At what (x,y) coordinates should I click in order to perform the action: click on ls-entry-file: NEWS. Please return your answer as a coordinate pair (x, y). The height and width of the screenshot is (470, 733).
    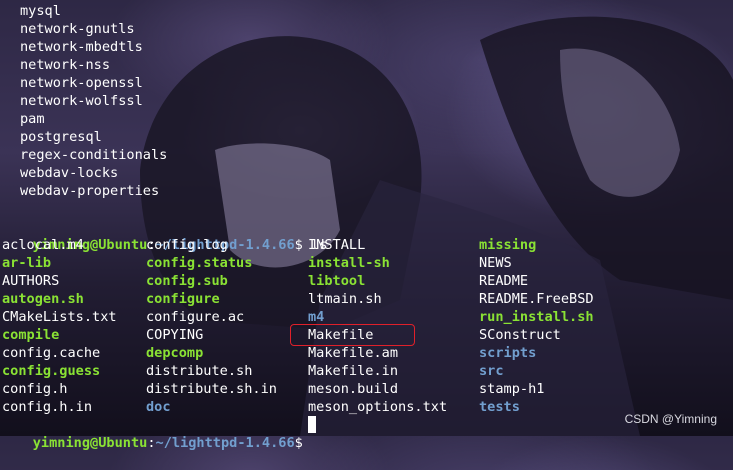
    Looking at the image, I should click on (495, 263).